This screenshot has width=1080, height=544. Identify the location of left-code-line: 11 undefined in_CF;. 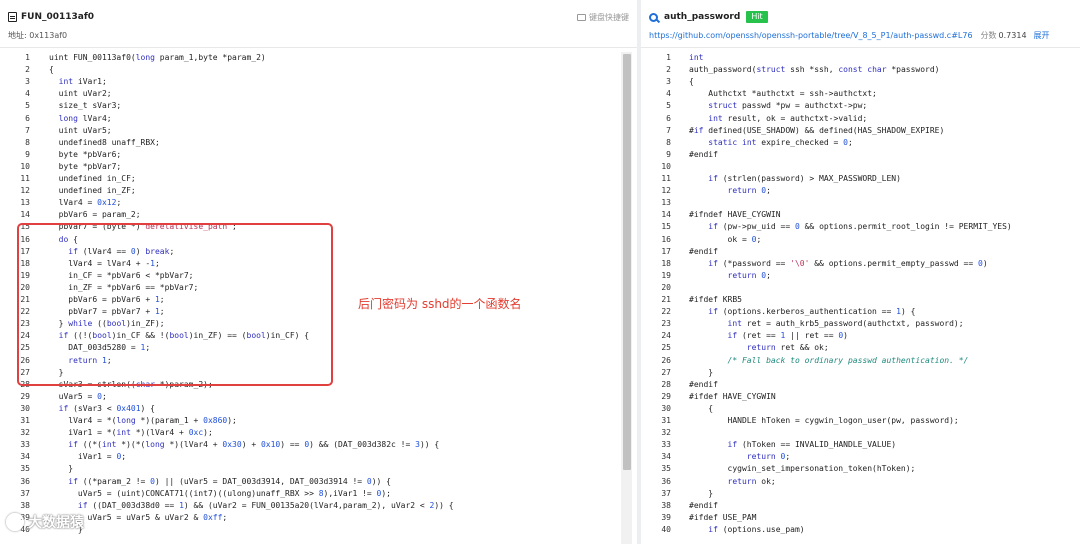
(318, 179).